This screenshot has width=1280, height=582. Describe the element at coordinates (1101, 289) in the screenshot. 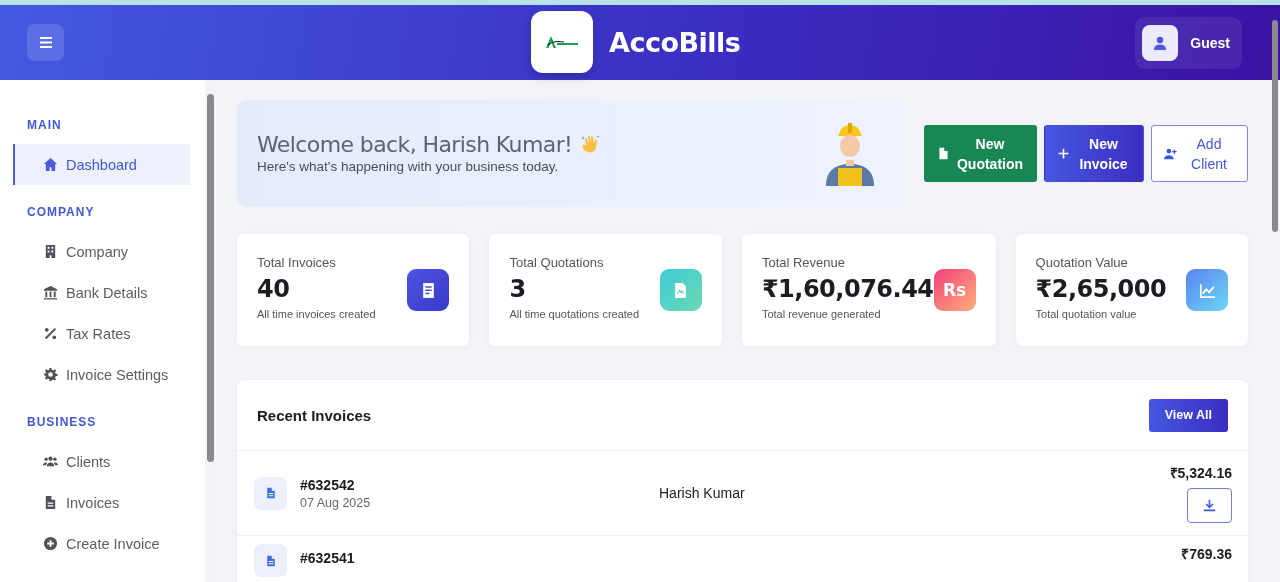

I see `stat-value: ₹2,65,000` at that location.